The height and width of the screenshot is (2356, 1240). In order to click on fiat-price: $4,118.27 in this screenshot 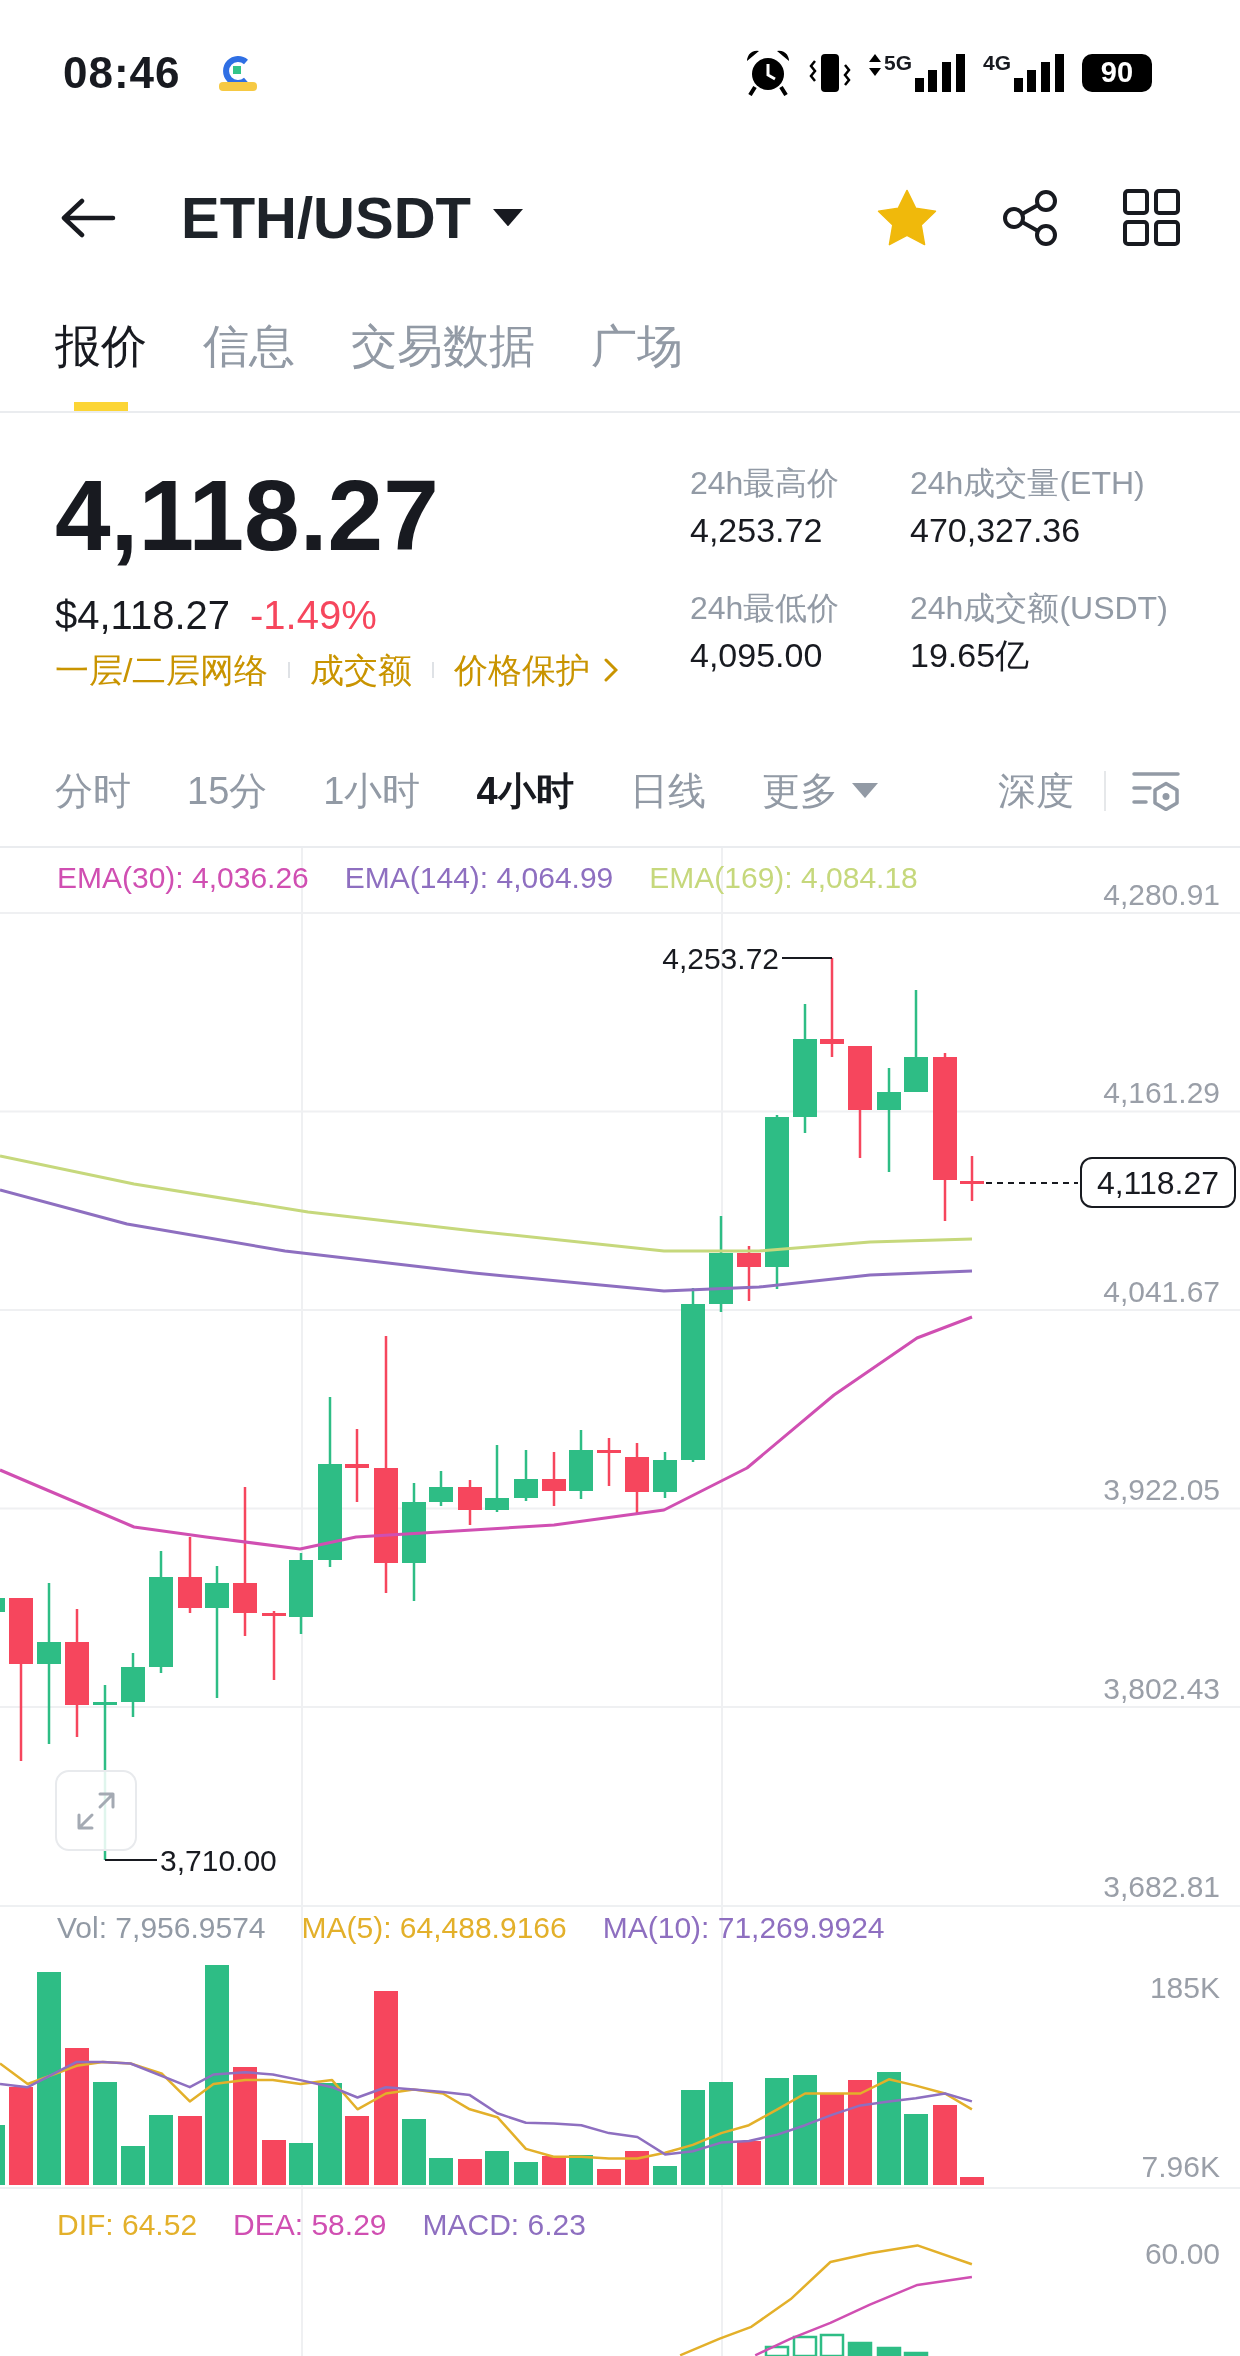, I will do `click(142, 615)`.